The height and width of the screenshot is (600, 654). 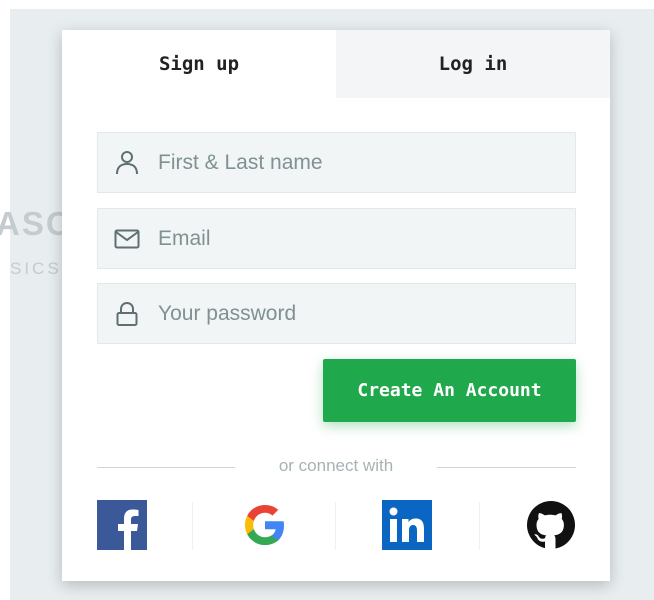 I want to click on google-login-button, so click(x=265, y=527).